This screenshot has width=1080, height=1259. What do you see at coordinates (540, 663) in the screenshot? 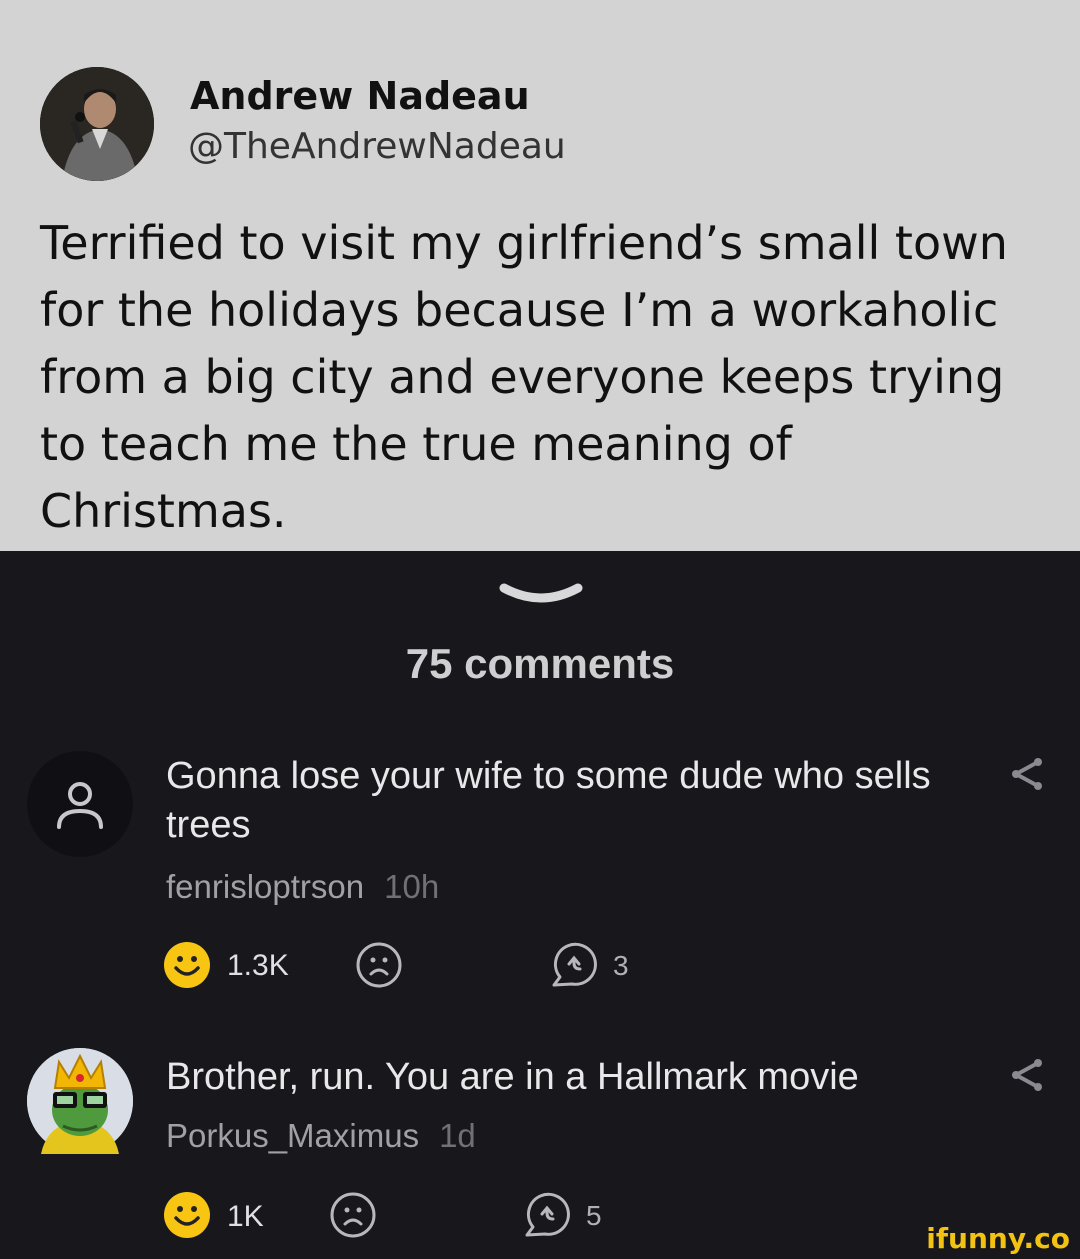
I see `comments-count: 75 comments` at bounding box center [540, 663].